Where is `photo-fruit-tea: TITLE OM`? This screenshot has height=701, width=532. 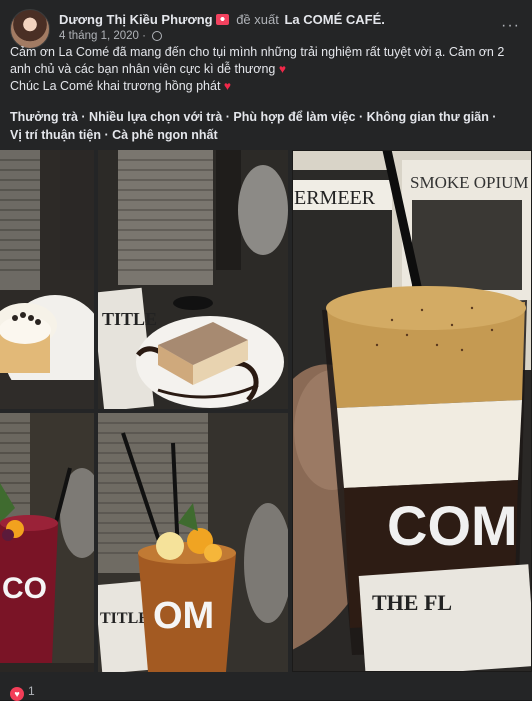
photo-fruit-tea: TITLE OM is located at coordinates (193, 542).